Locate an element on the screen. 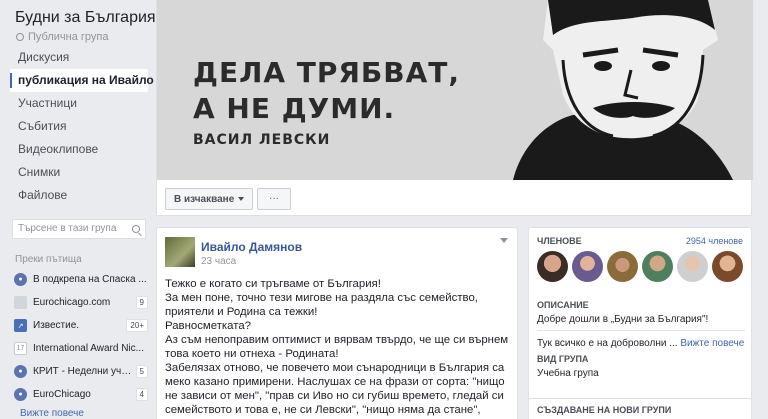 This screenshot has height=419, width=768. search-placeholder: Търсене в тази група is located at coordinates (67, 228).